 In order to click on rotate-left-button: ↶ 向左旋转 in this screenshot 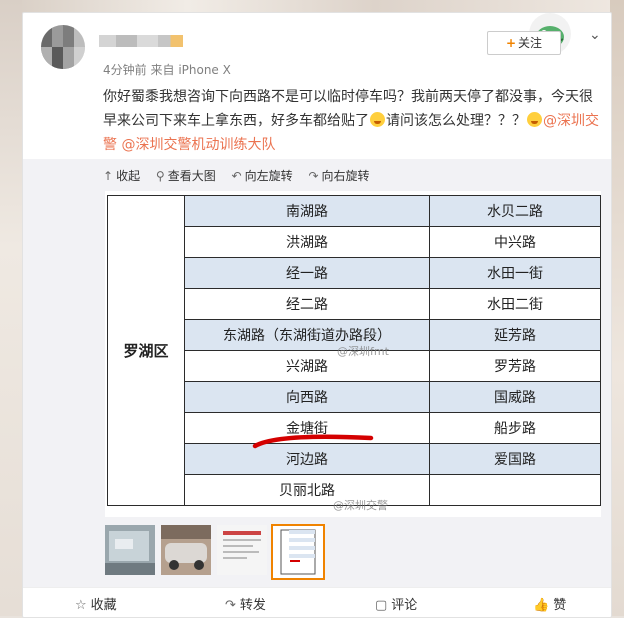, I will do `click(262, 175)`.